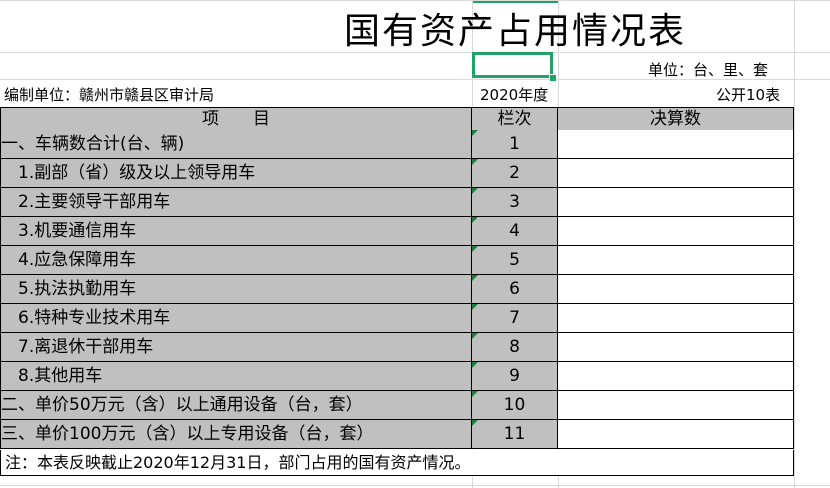  I want to click on table-row: 一、车辆数合计(台、辆) 1, so click(397, 144).